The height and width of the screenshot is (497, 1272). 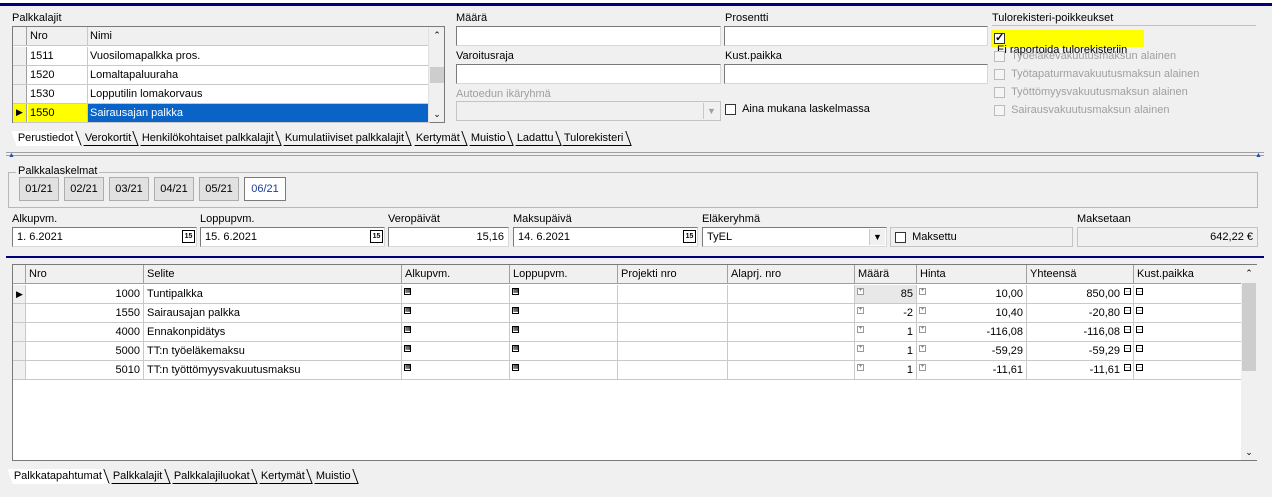 I want to click on palkkalajit-scrollbar: ⌃ ⌄, so click(x=436, y=74).